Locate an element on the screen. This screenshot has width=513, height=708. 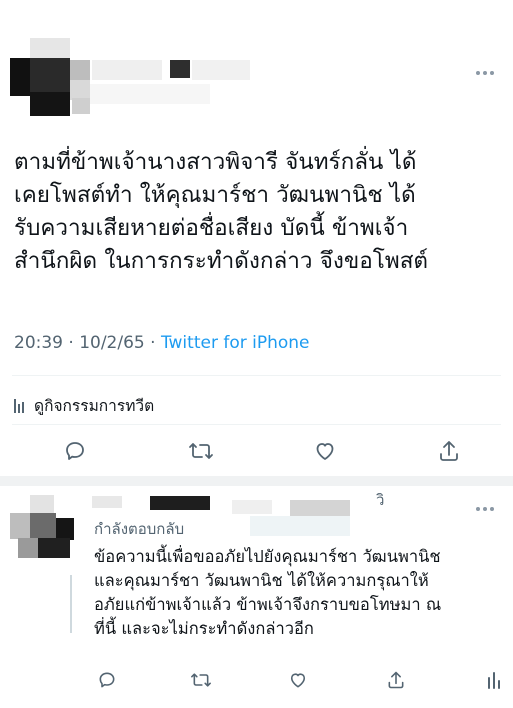
reply-text-line: ที่นี้ และจะไม่กระทำดังกล่าวอีก is located at coordinates (204, 628).